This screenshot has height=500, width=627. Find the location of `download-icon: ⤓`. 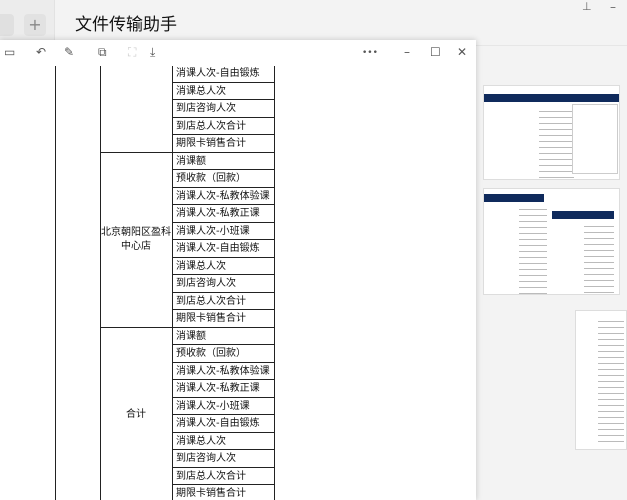

download-icon: ⤓ is located at coordinates (152, 52).